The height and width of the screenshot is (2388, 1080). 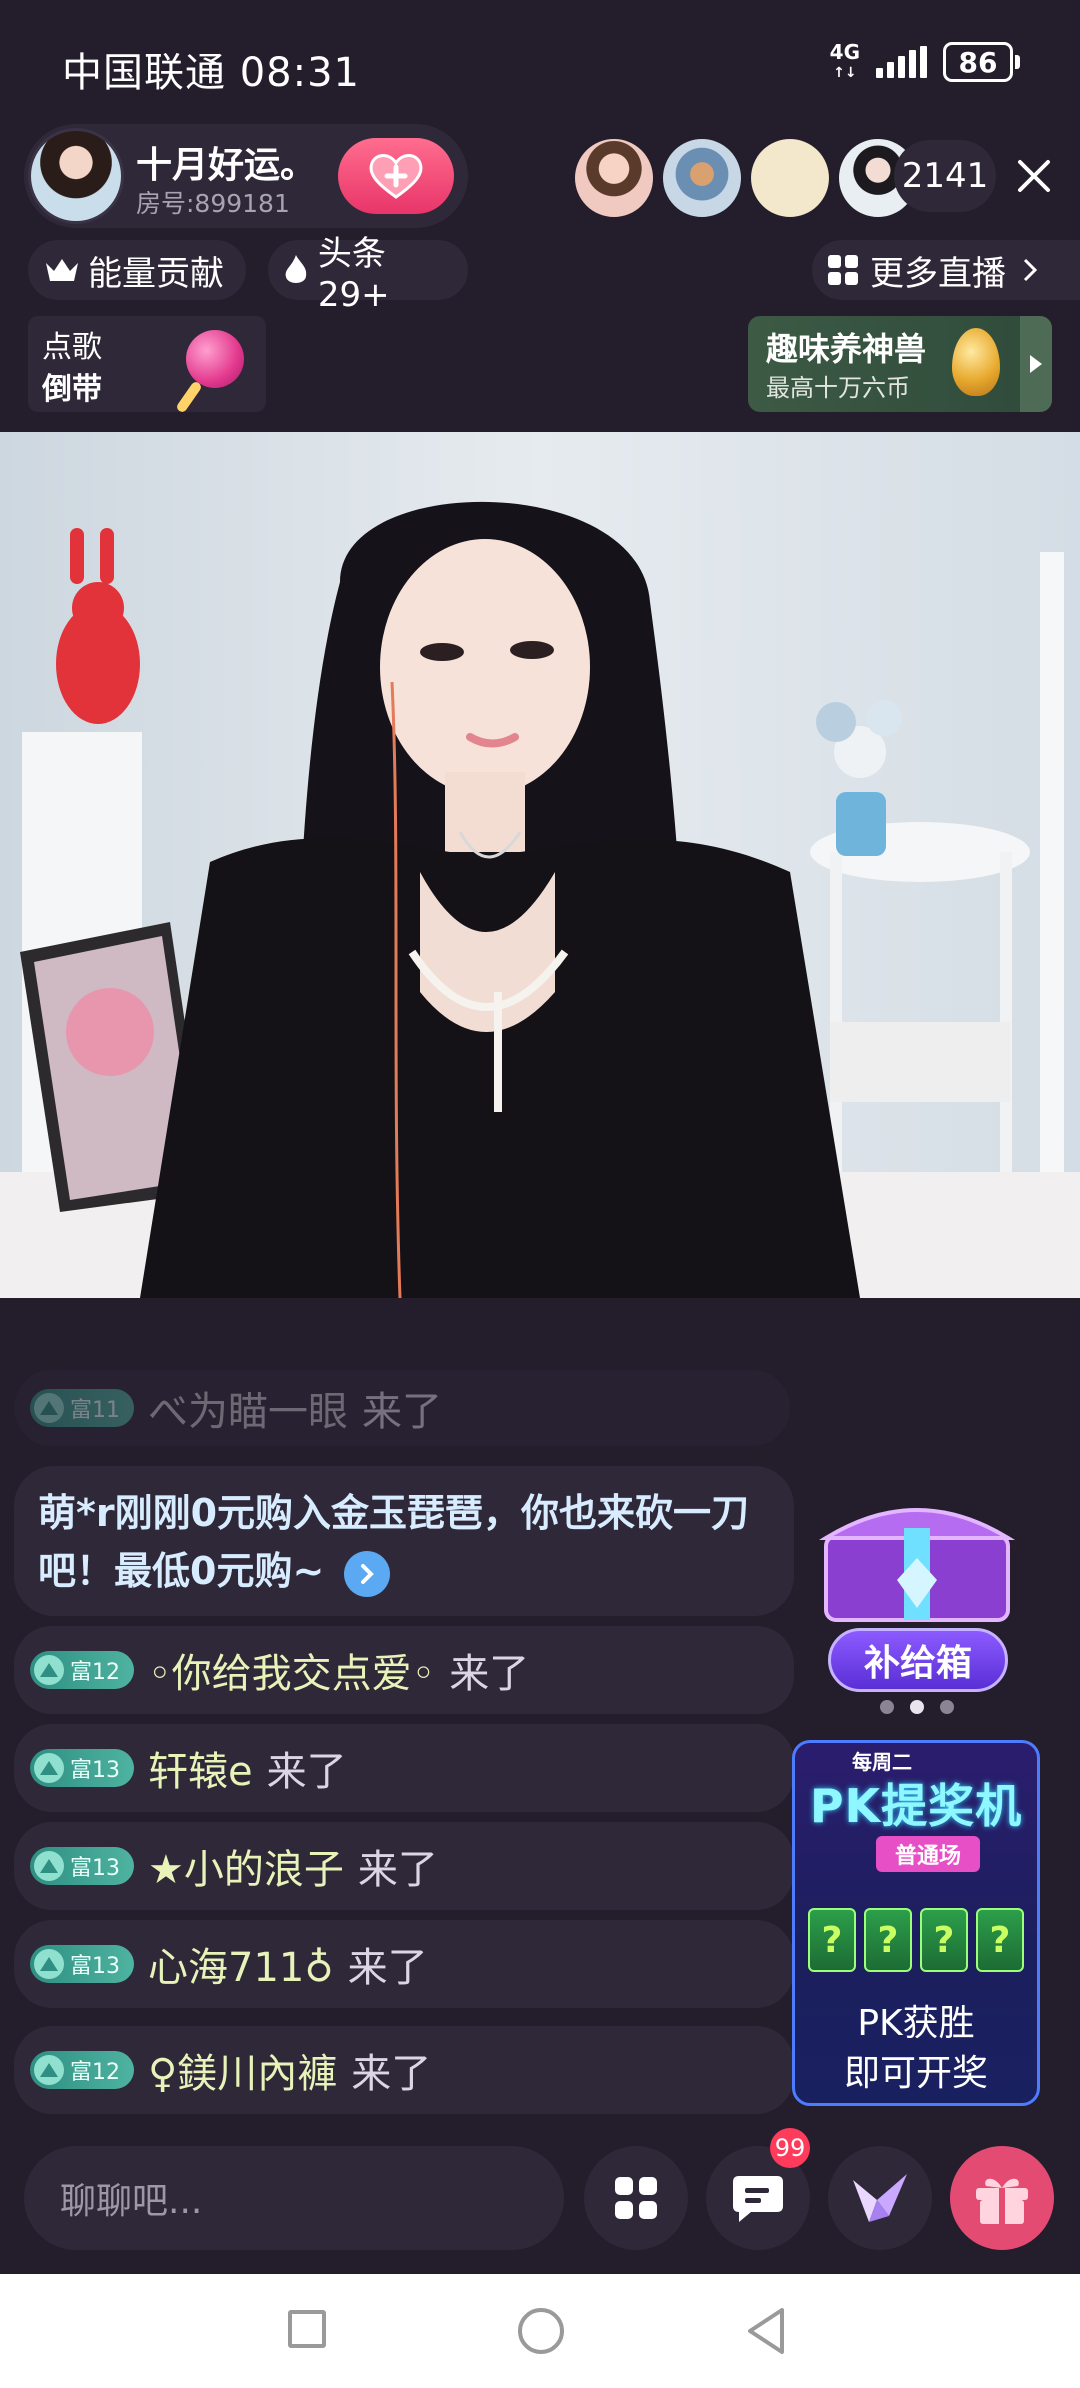 What do you see at coordinates (200, 1768) in the screenshot?
I see `chat-username: 轩辕e` at bounding box center [200, 1768].